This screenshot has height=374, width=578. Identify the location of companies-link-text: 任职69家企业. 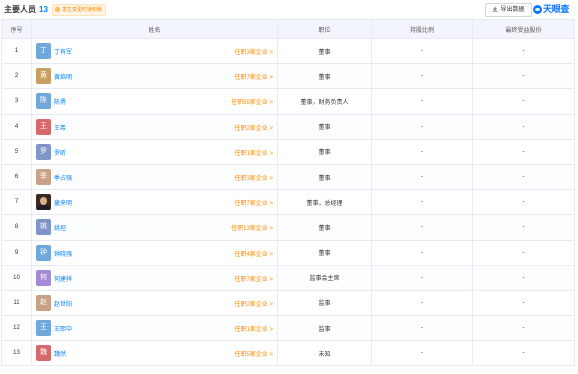
(249, 103).